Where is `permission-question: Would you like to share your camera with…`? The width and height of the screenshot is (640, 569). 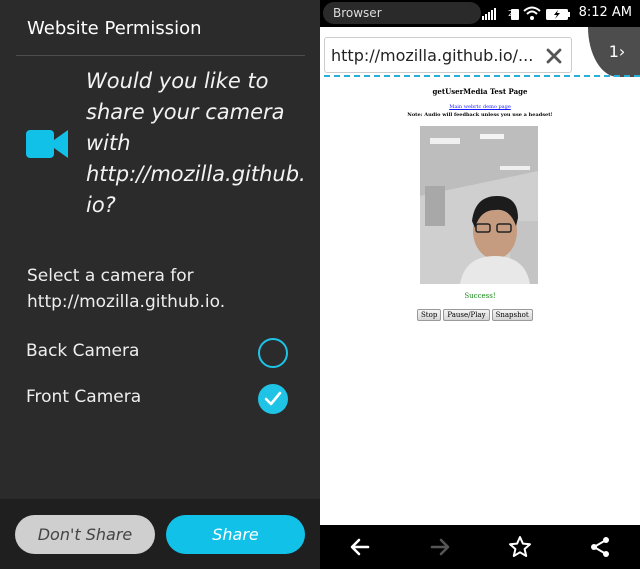 permission-question: Would you like to share your camera with… is located at coordinates (196, 143).